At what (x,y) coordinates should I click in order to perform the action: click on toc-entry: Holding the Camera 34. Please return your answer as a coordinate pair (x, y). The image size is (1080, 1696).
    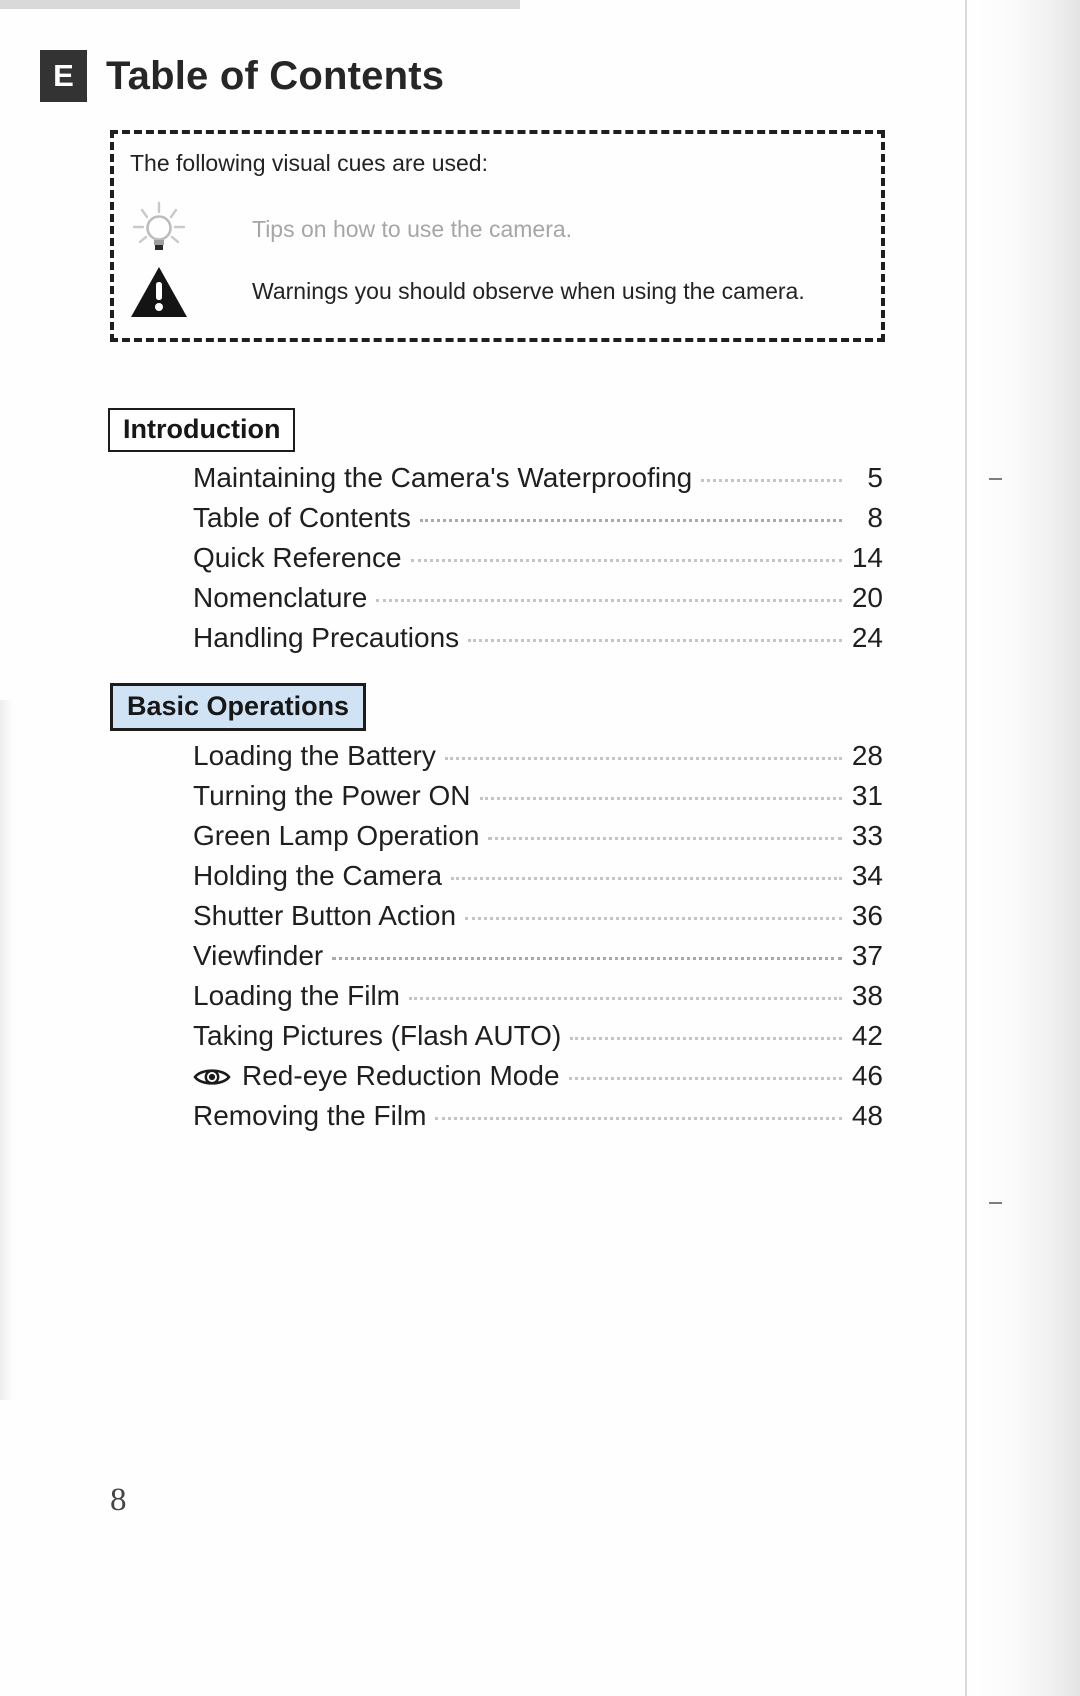
    Looking at the image, I should click on (538, 880).